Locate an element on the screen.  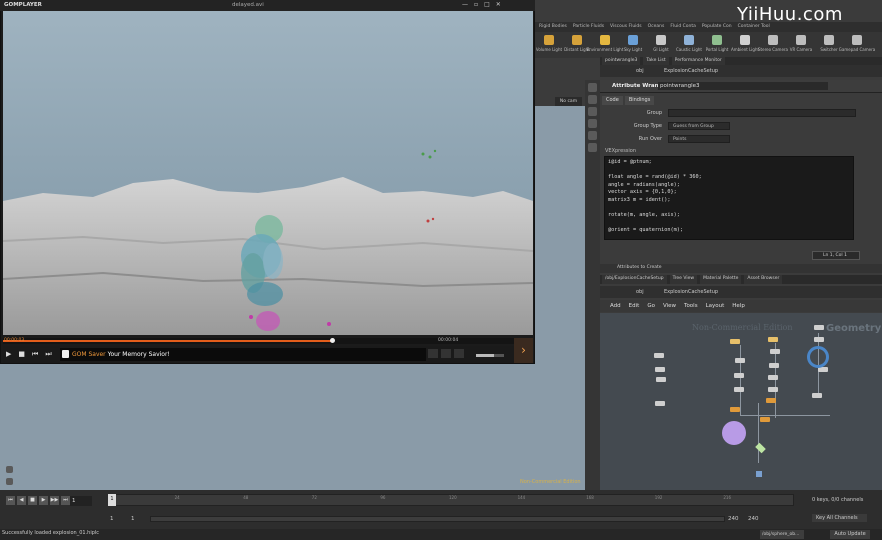
shelf-tool: Portal Light is located at coordinates (717, 45).